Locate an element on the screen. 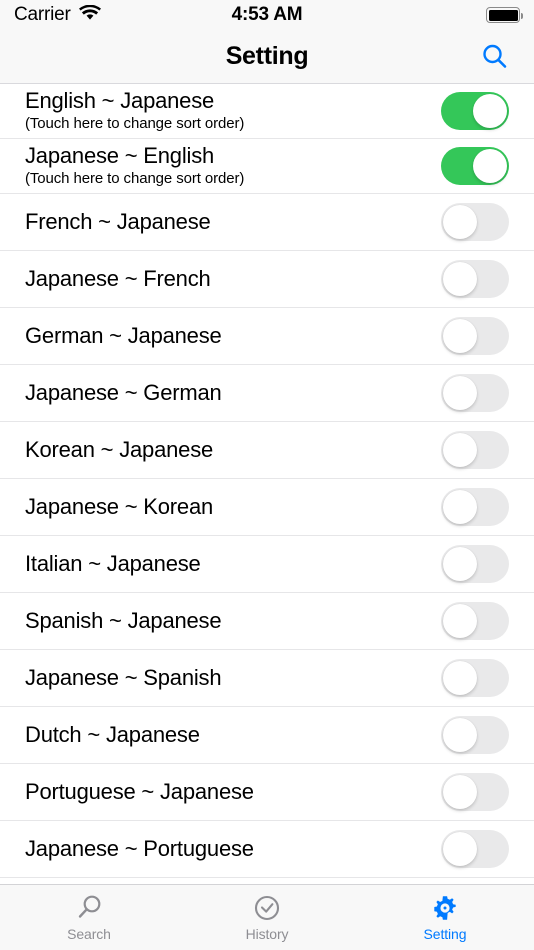  settings-row-title: Japanese ~ Korean is located at coordinates (119, 506).